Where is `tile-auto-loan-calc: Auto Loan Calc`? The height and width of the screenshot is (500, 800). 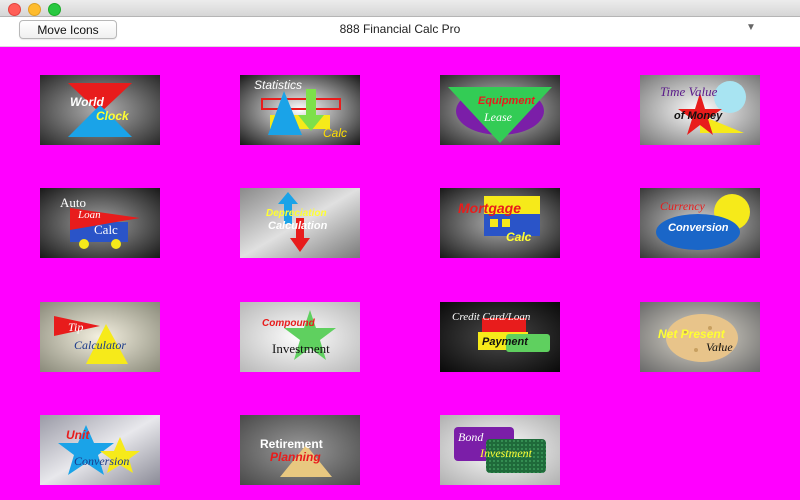
tile-auto-loan-calc: Auto Loan Calc is located at coordinates (100, 223).